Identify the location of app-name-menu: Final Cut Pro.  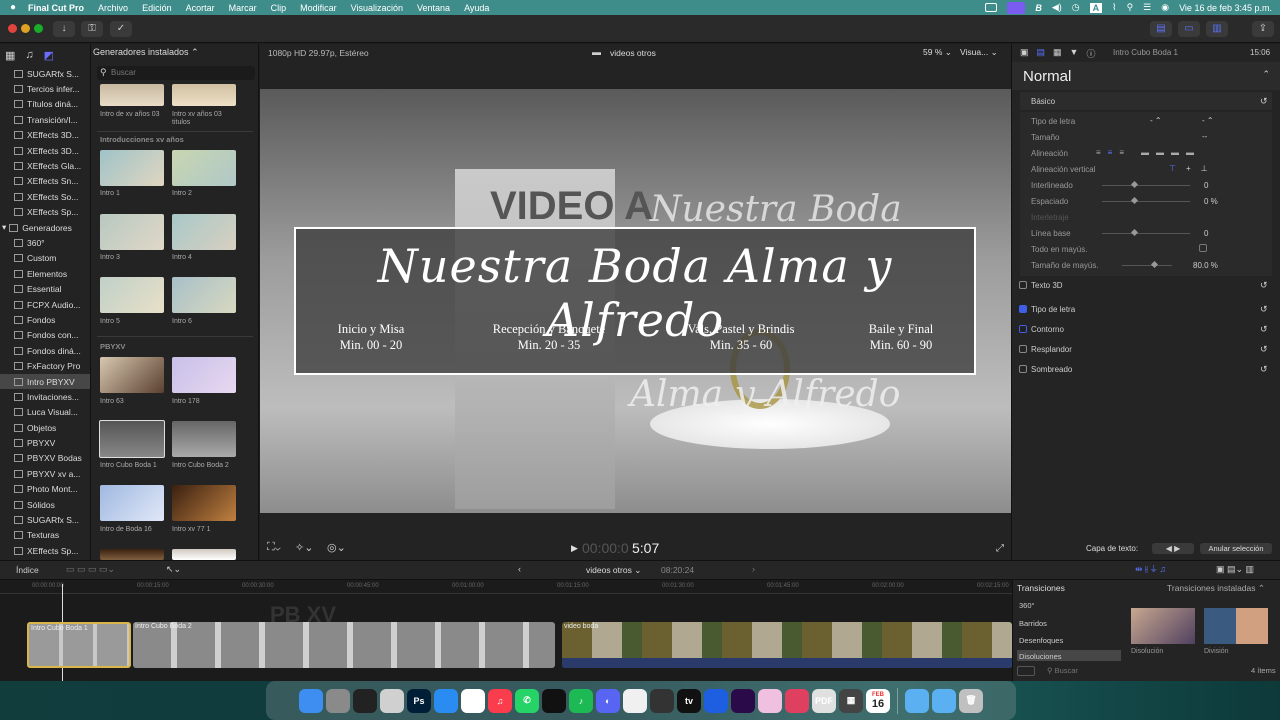
(56, 8).